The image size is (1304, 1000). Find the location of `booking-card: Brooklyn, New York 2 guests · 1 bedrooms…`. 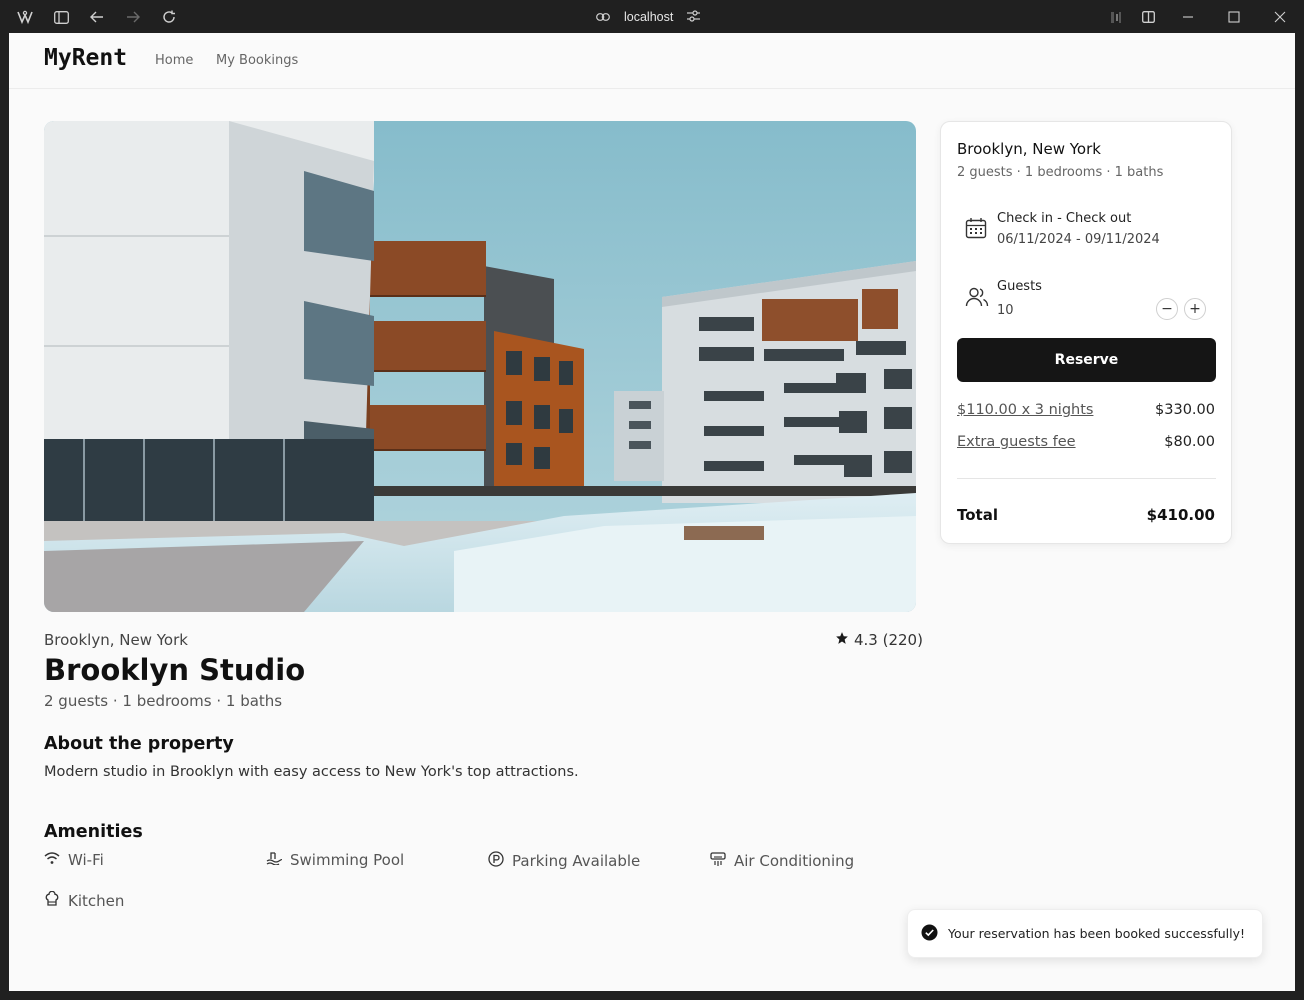

booking-card: Brooklyn, New York 2 guests · 1 bedrooms… is located at coordinates (1086, 332).